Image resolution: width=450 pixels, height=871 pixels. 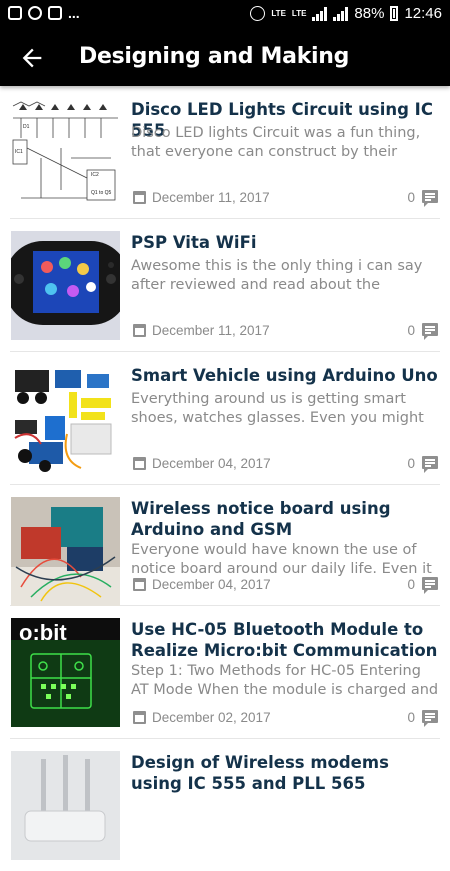 I want to click on app-bar: Designing and Making, so click(x=225, y=58).